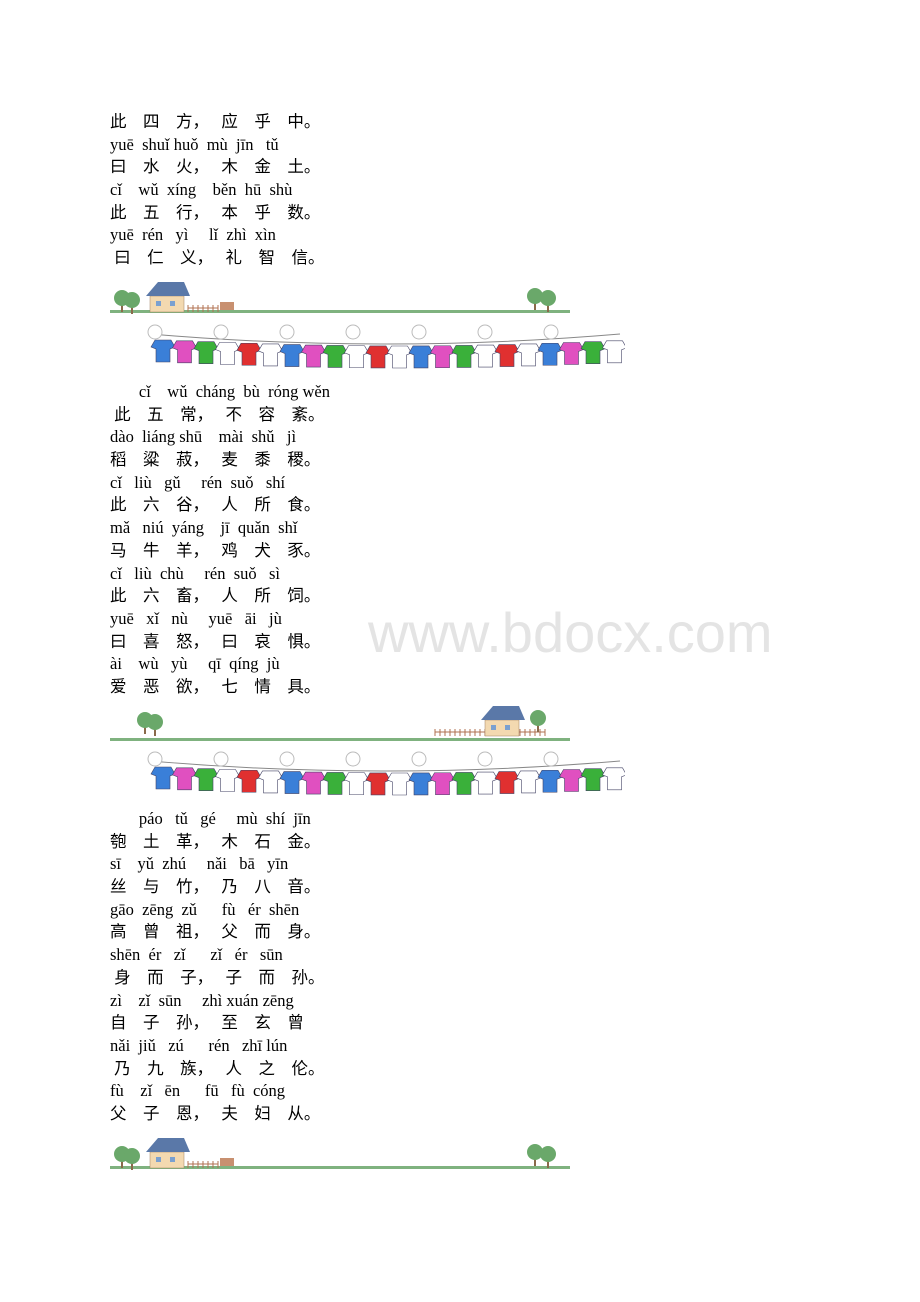 This screenshot has height=1302, width=920. I want to click on hanzi-line: 此 四 方， 应 乎 中。, so click(215, 121).